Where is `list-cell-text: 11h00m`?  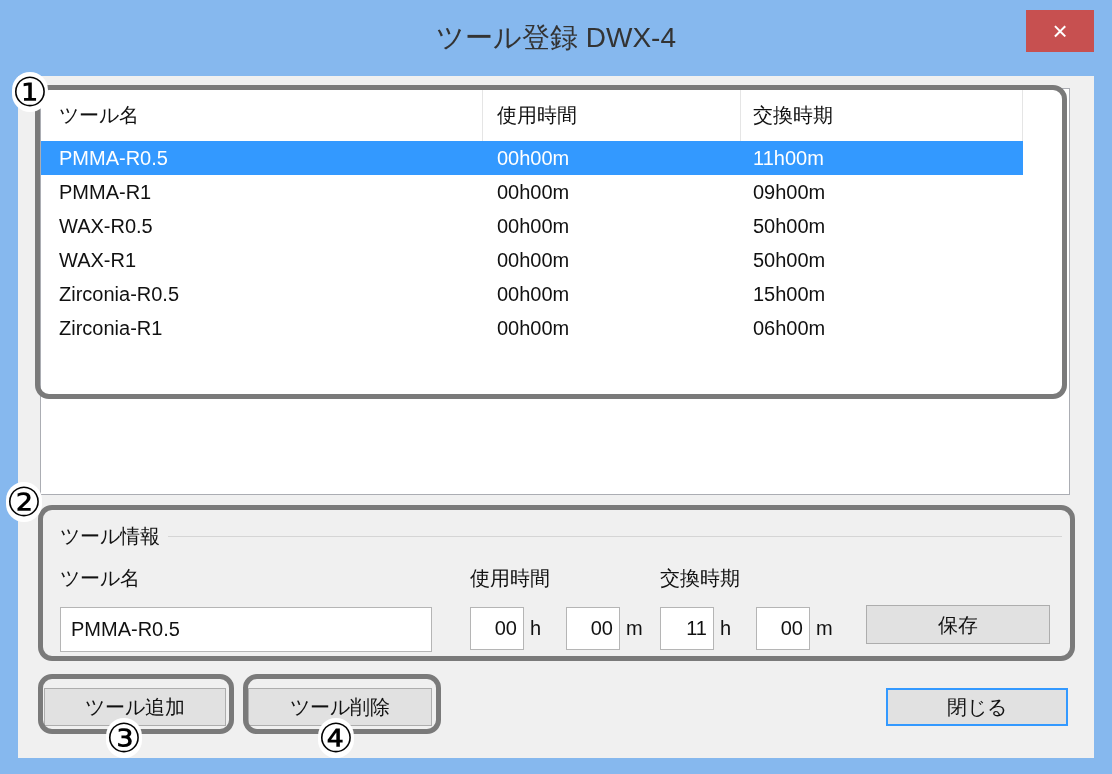 list-cell-text: 11h00m is located at coordinates (788, 158).